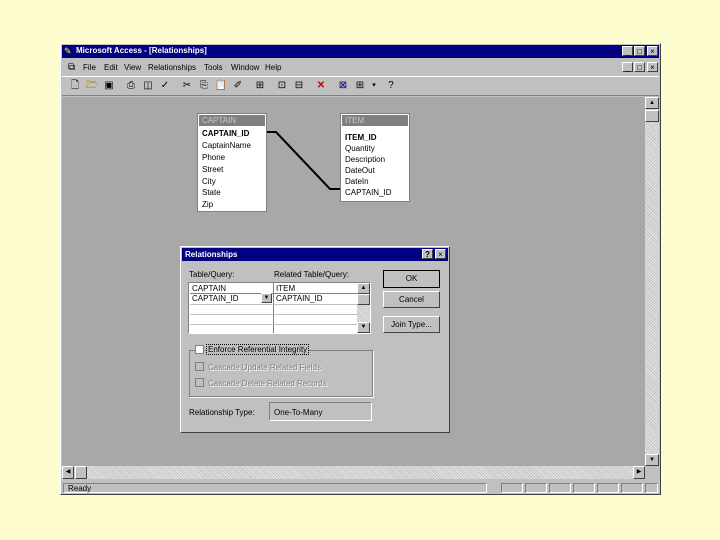 The width and height of the screenshot is (720, 540). What do you see at coordinates (209, 181) in the screenshot?
I see `field-city: City` at bounding box center [209, 181].